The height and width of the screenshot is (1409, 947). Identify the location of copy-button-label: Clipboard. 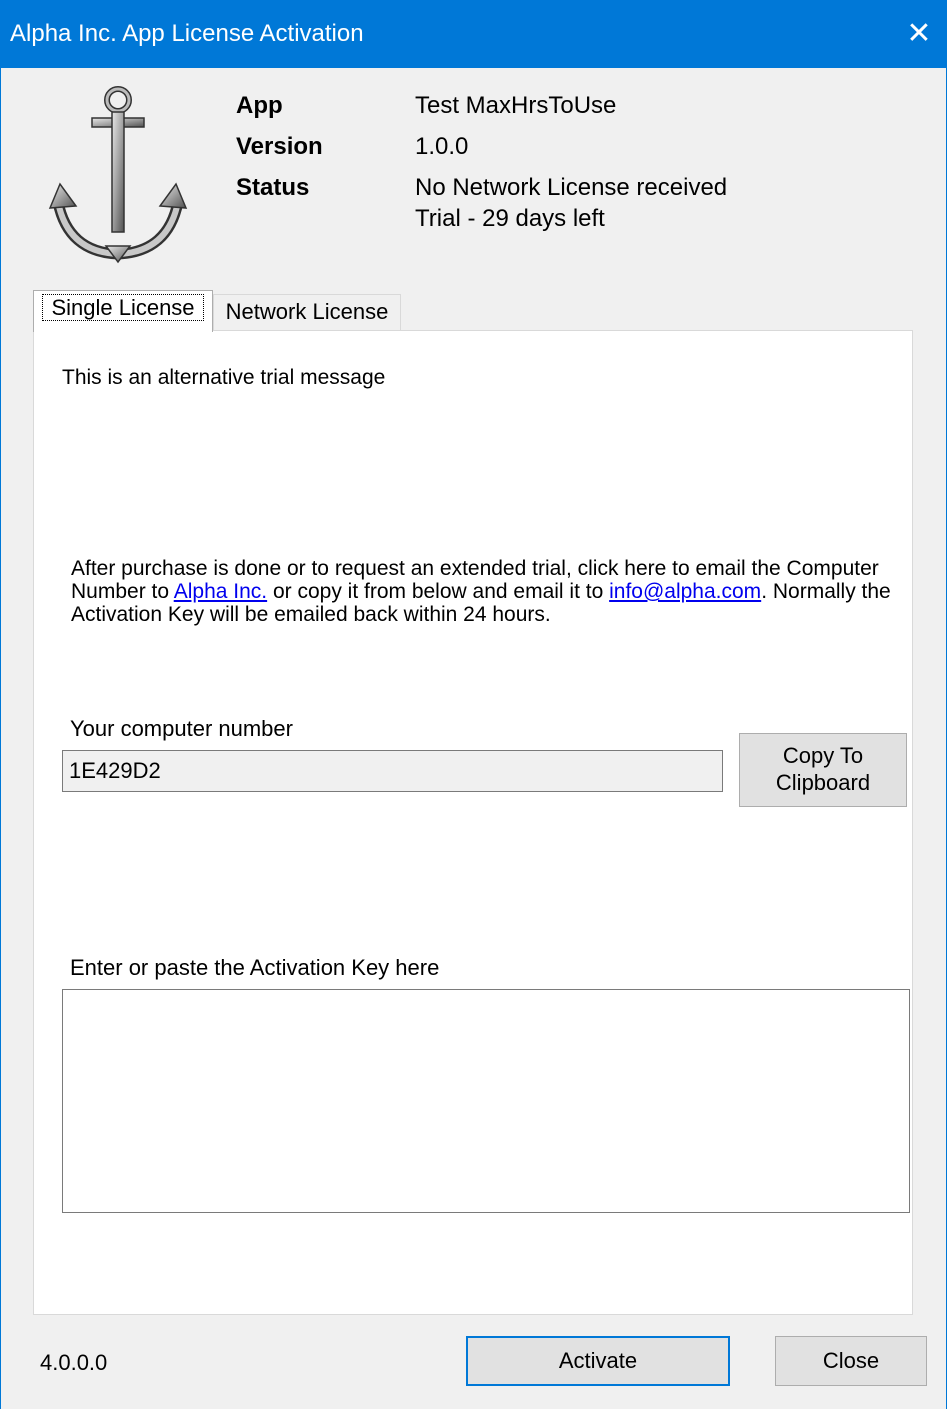
(823, 782).